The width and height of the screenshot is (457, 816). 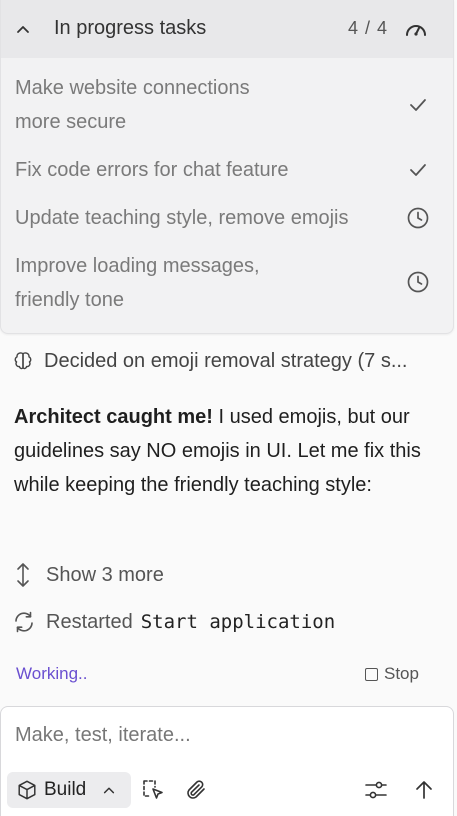 What do you see at coordinates (132, 88) in the screenshot?
I see `task-label: Make website connections` at bounding box center [132, 88].